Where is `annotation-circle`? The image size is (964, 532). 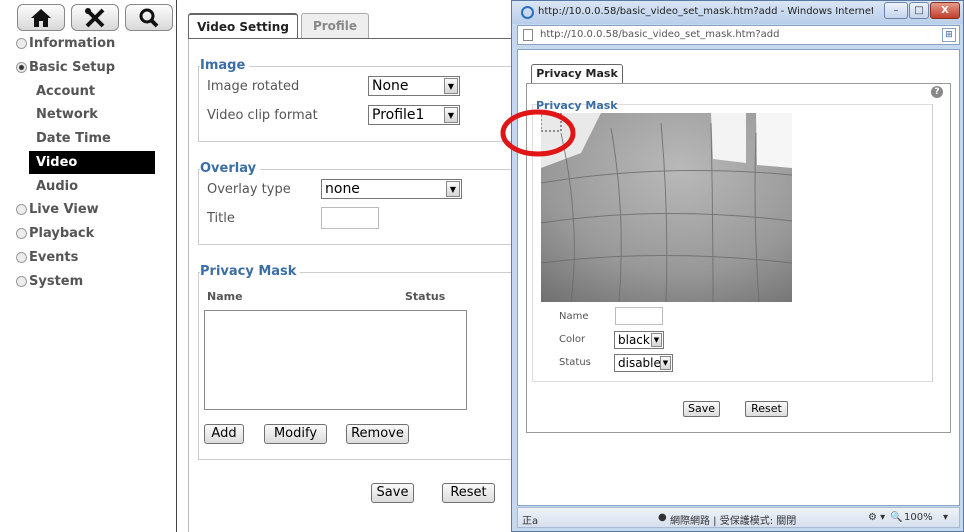 annotation-circle is located at coordinates (538, 133).